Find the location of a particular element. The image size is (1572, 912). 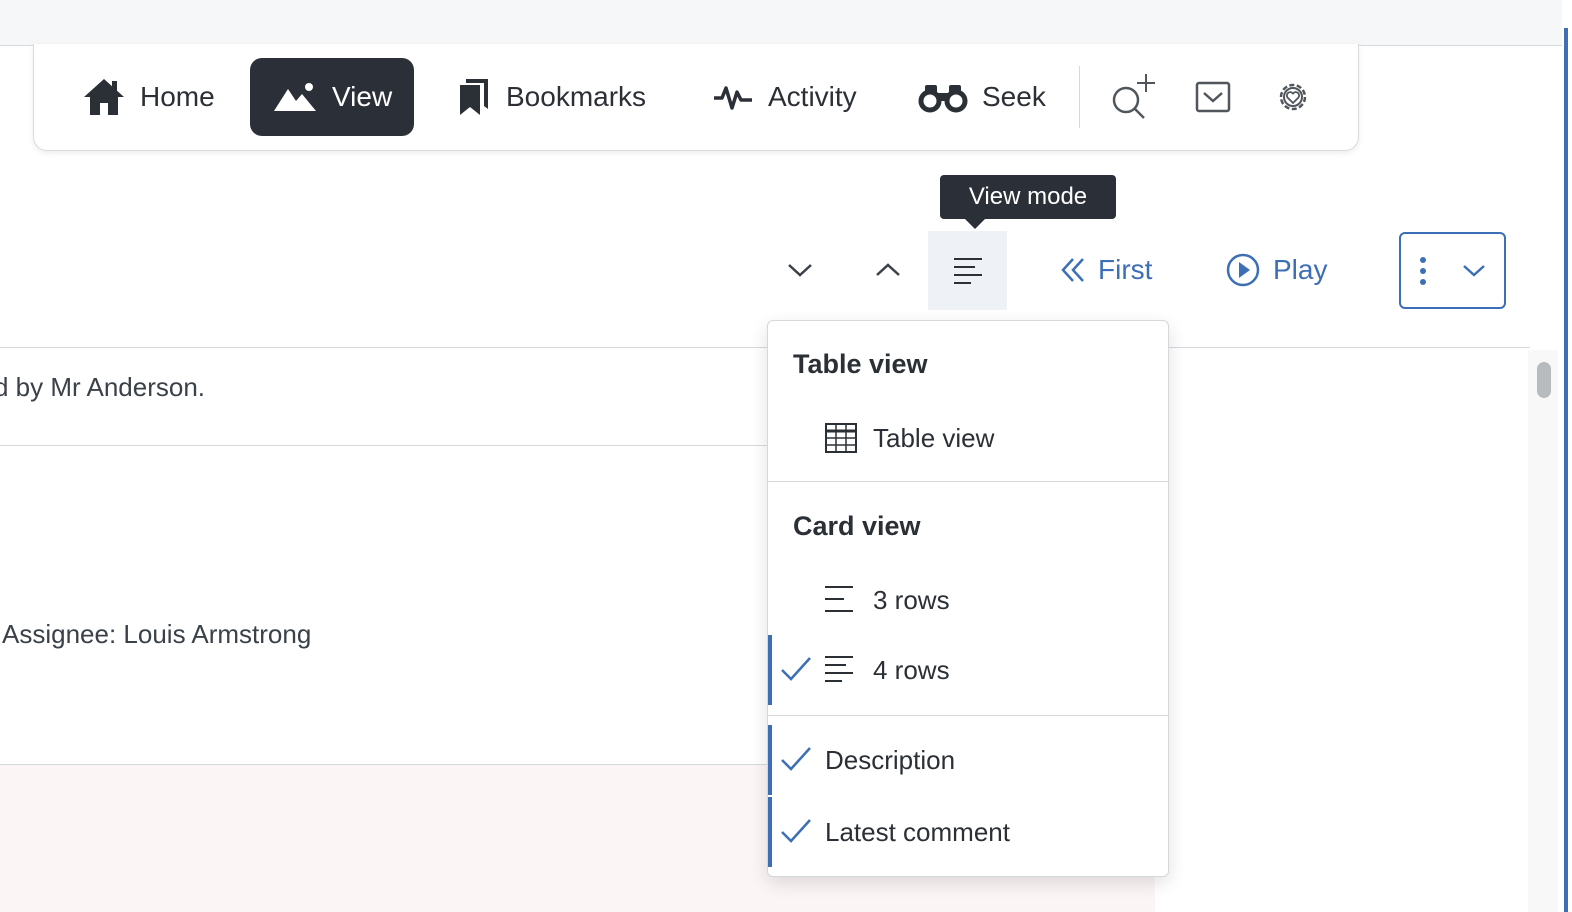

menu-item-label: 4 rows is located at coordinates (911, 669).